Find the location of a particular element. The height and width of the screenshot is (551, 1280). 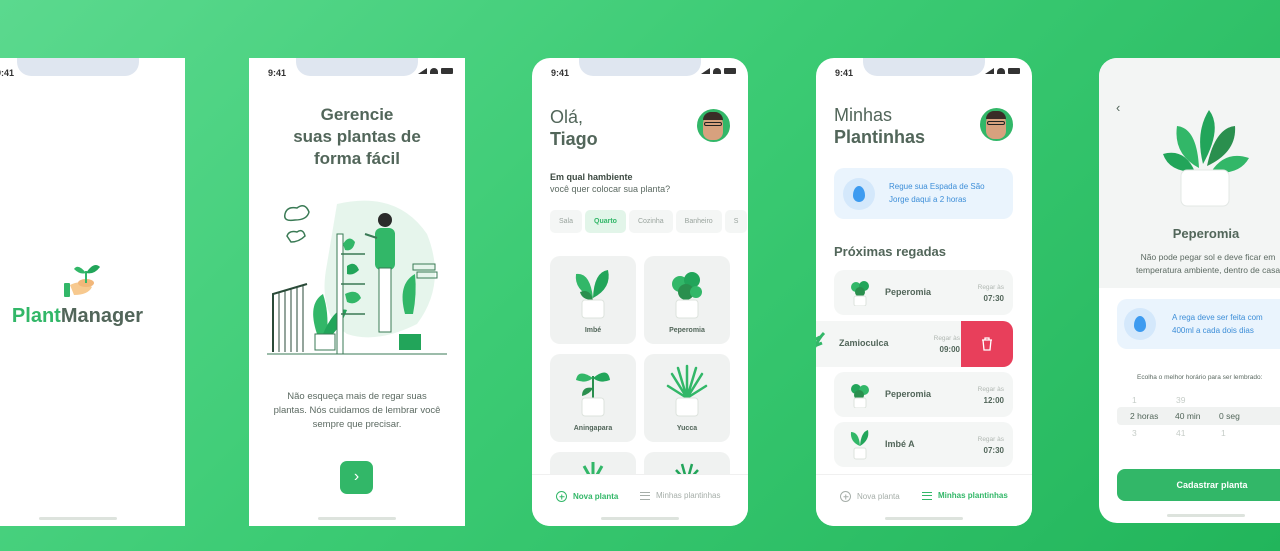

plant-zamioculca-icon is located at coordinates (821, 339).